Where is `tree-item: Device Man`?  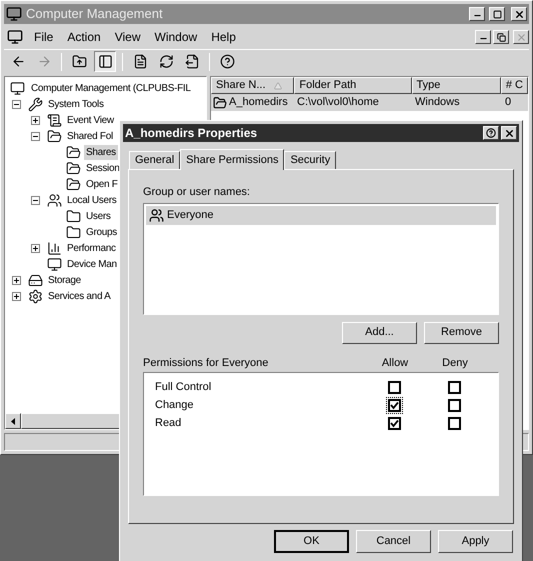
tree-item: Device Man is located at coordinates (92, 264).